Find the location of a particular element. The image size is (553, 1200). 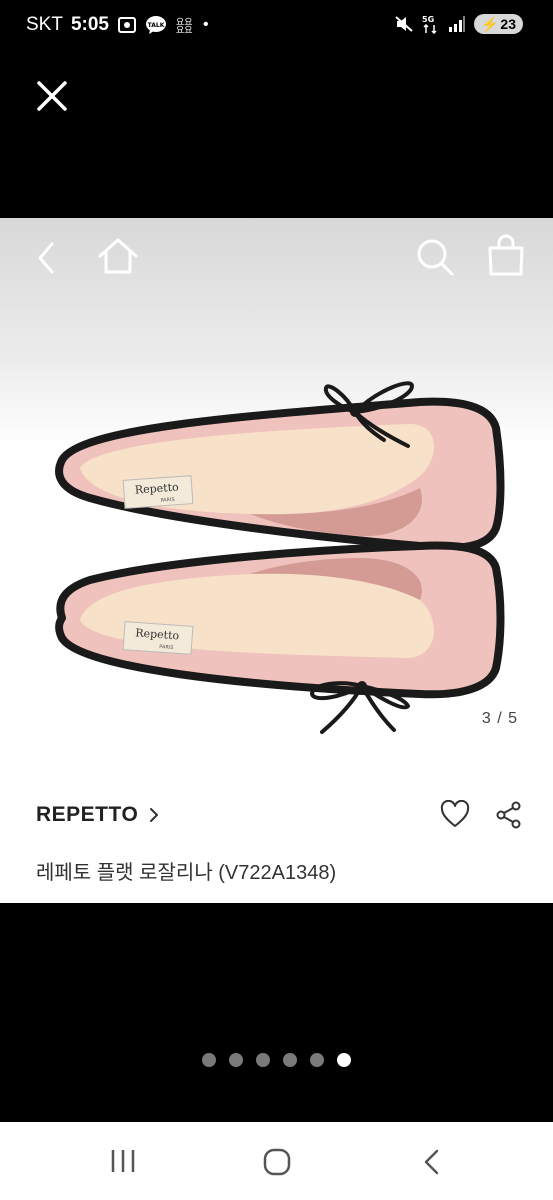

back-button is located at coordinates (46, 260).